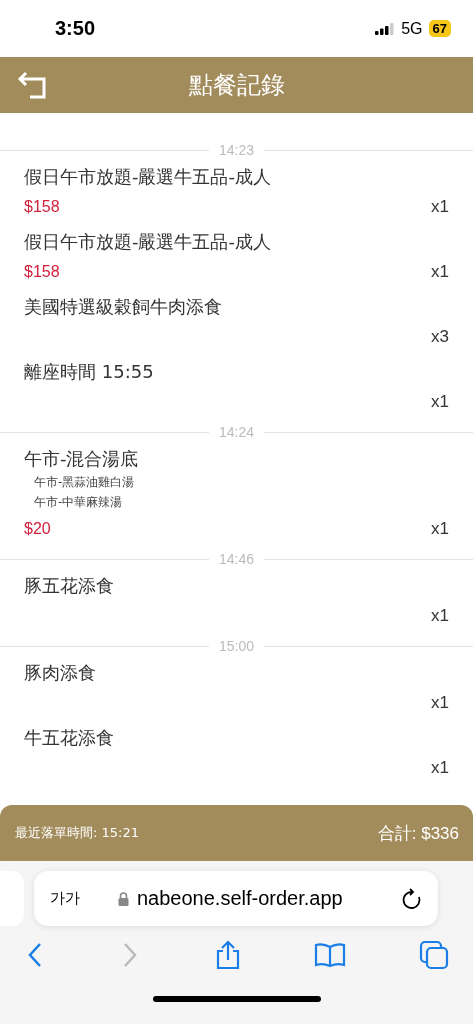  I want to click on item-name: 牛五花添食, so click(69, 738).